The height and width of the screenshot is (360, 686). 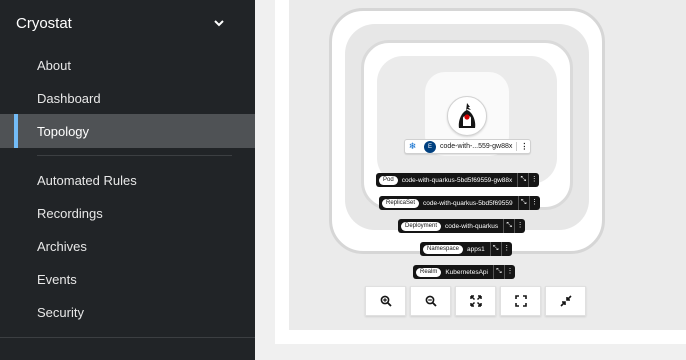 What do you see at coordinates (127, 213) in the screenshot?
I see `sidebar-item-recordings: Recordings` at bounding box center [127, 213].